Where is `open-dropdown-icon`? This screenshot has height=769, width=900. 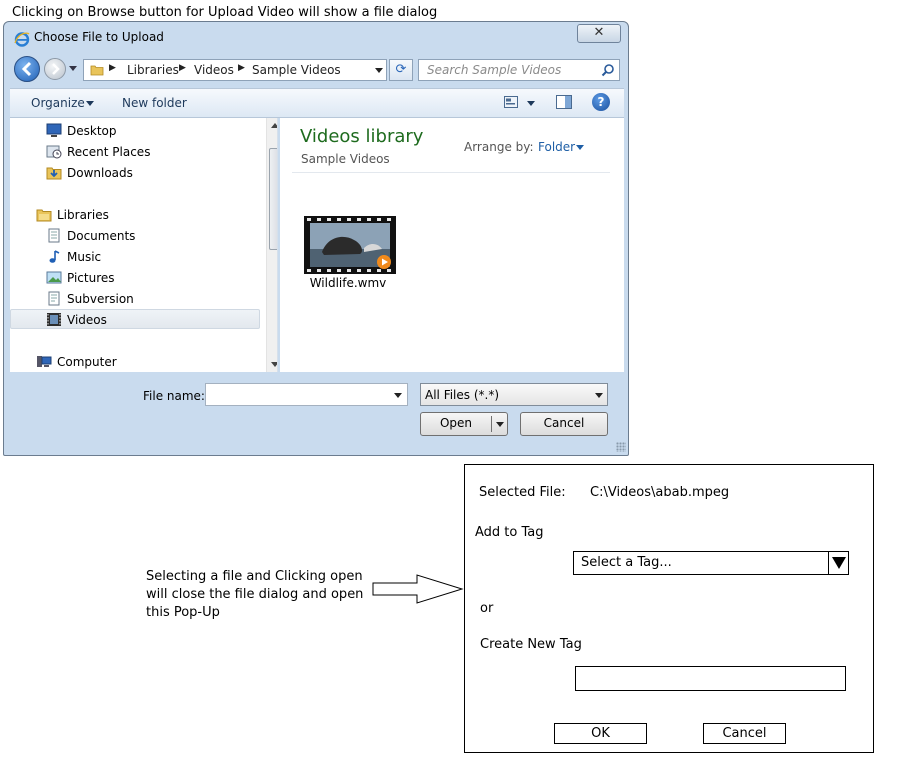
open-dropdown-icon is located at coordinates (500, 424).